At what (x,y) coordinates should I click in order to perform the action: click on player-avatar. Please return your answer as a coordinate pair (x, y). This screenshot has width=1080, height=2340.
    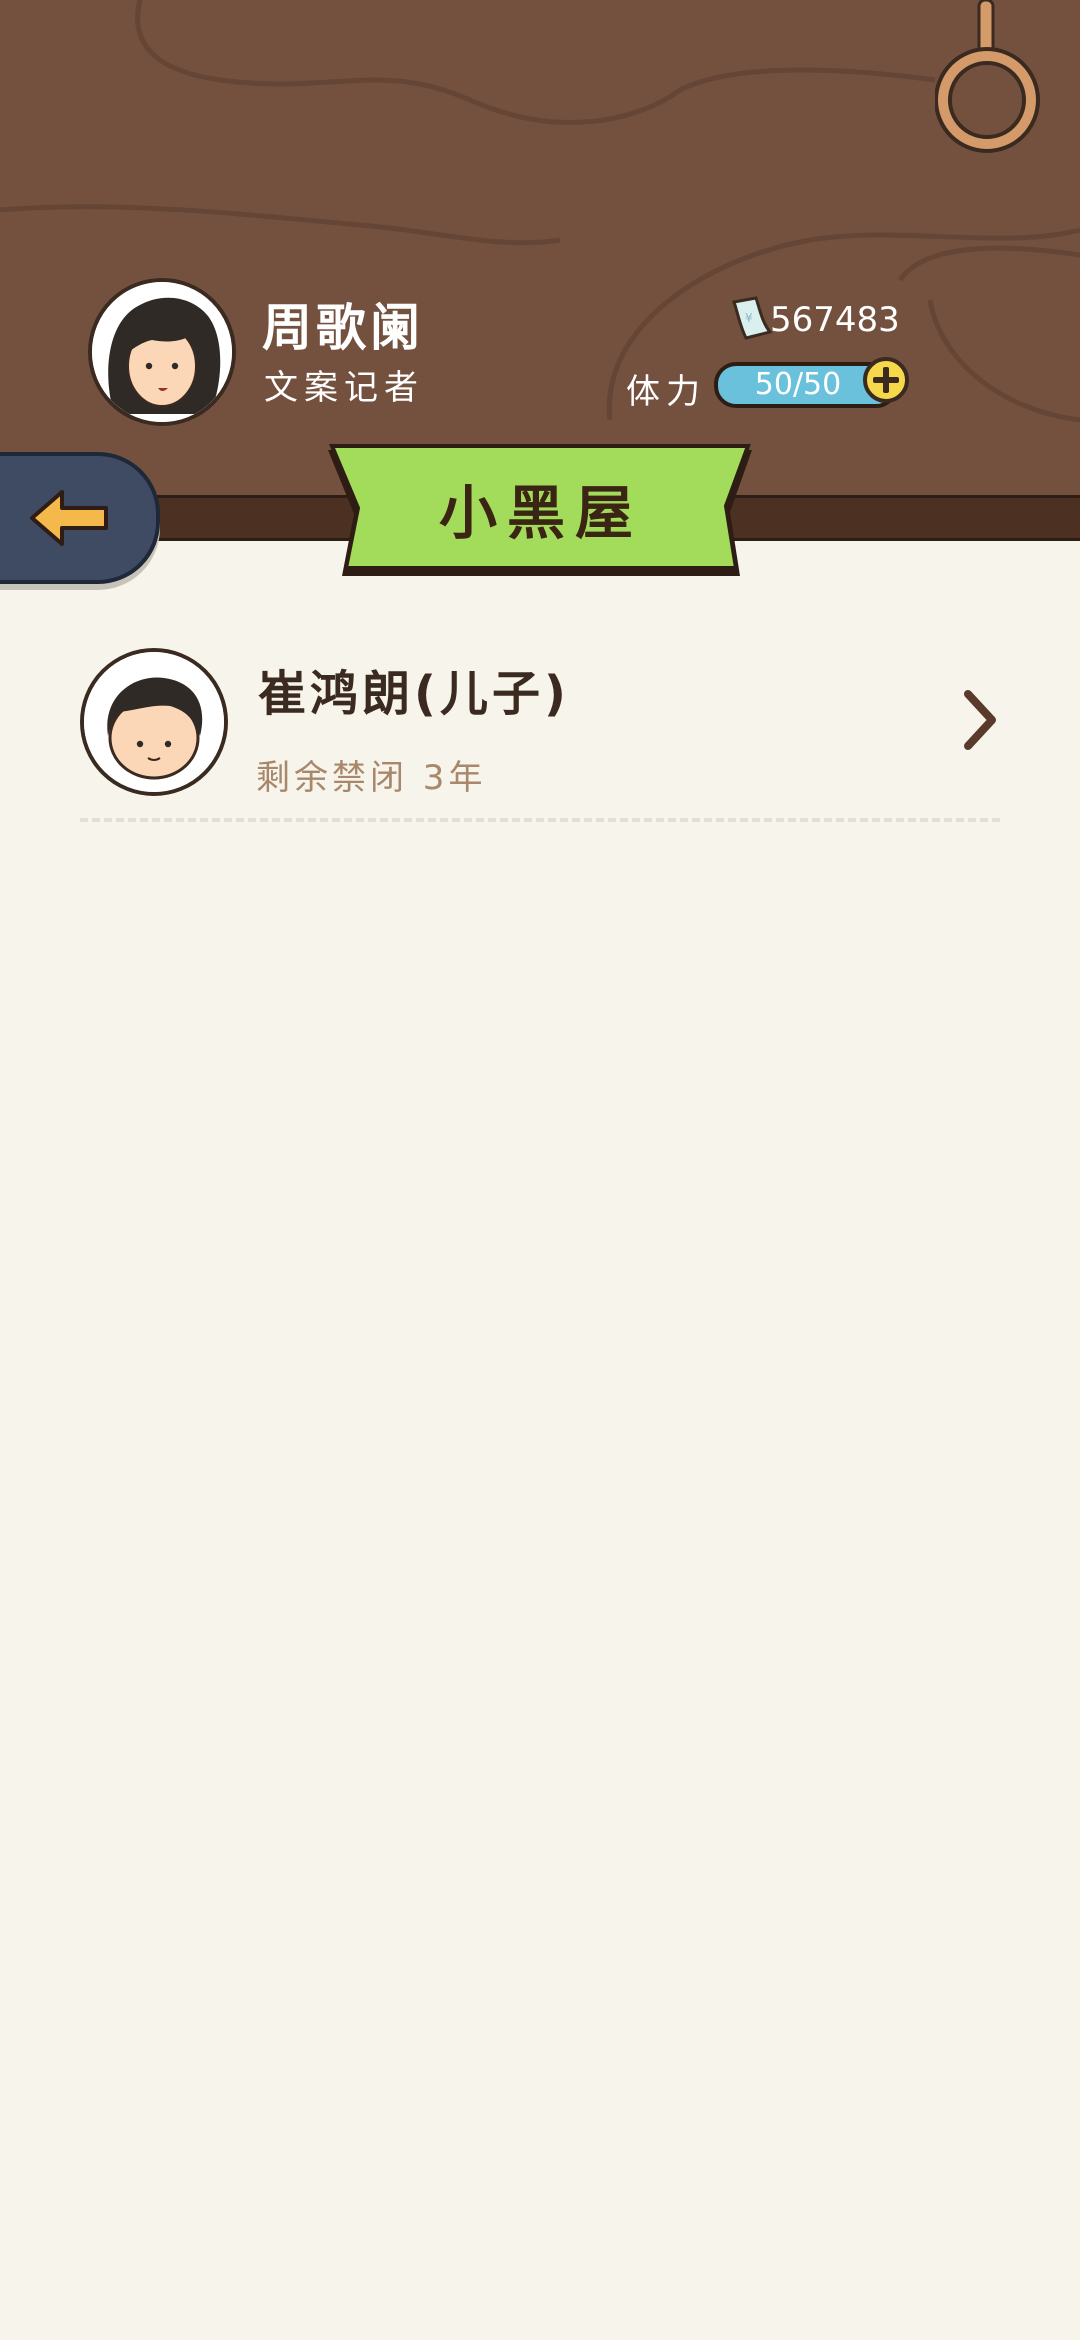
    Looking at the image, I should click on (162, 352).